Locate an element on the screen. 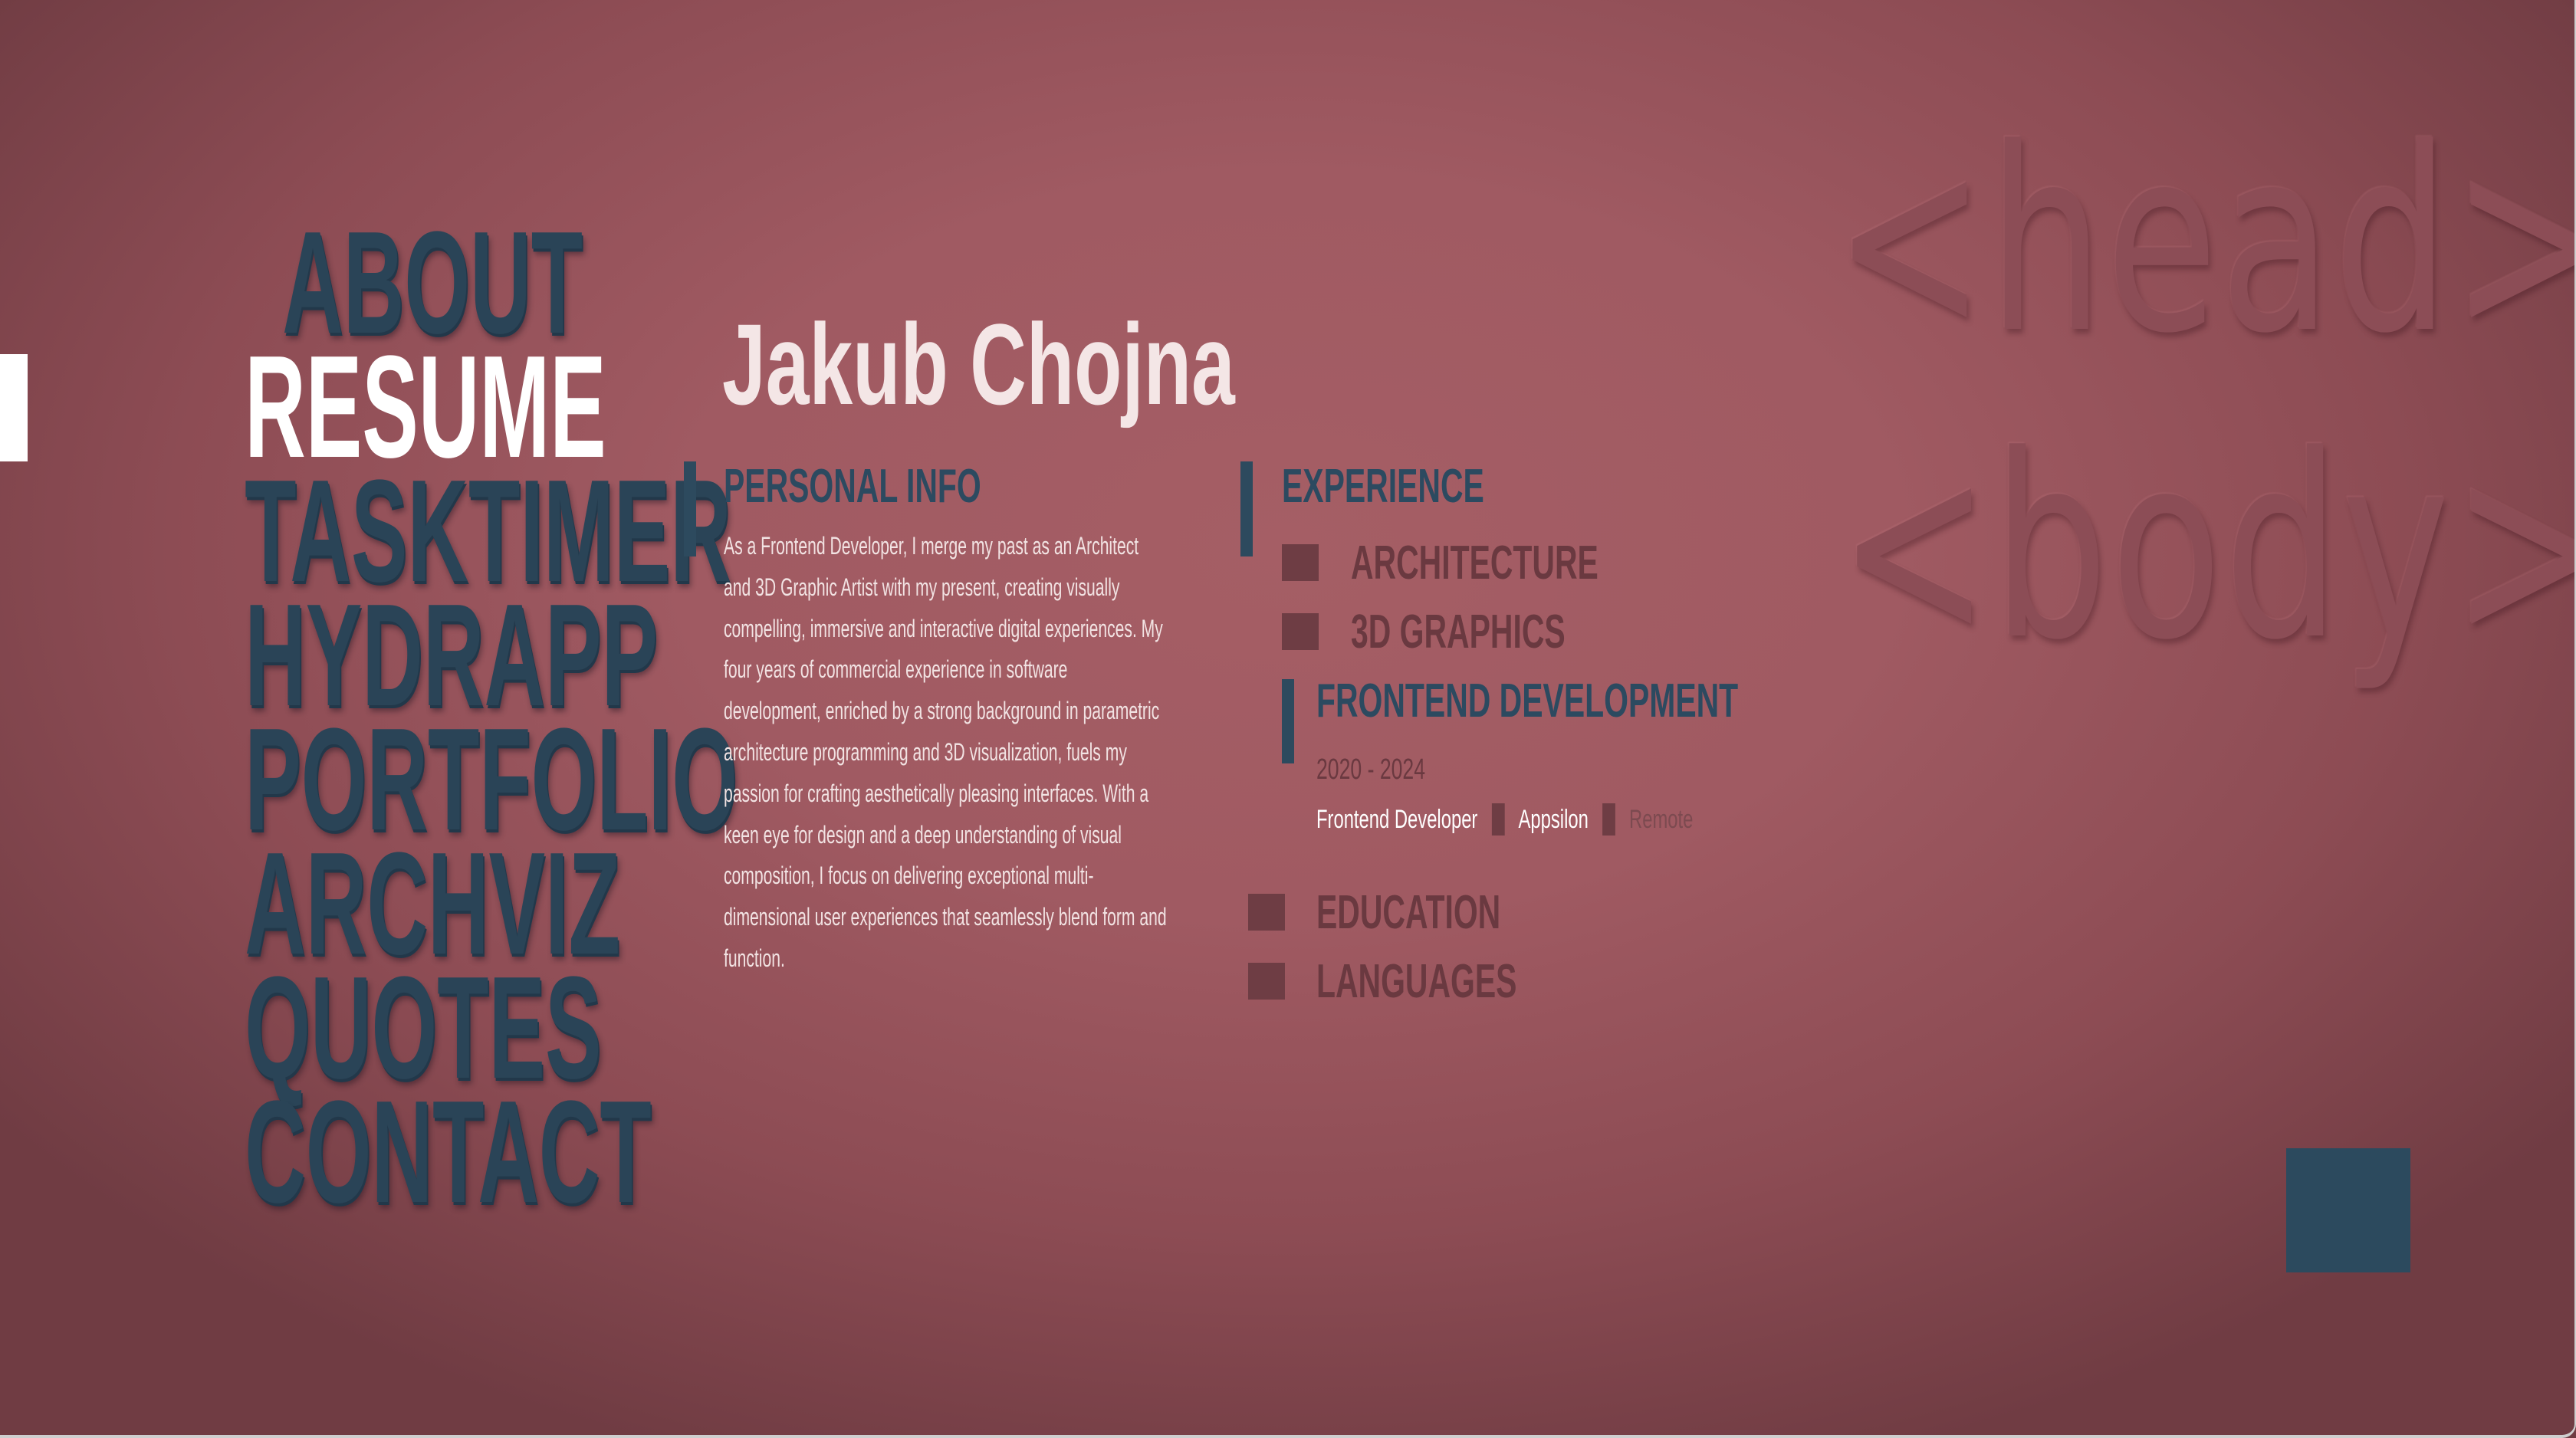 This screenshot has height=1438, width=2576. experience-item-frontend-development: FRONTEND DEVELOPMENT is located at coordinates (1527, 701).